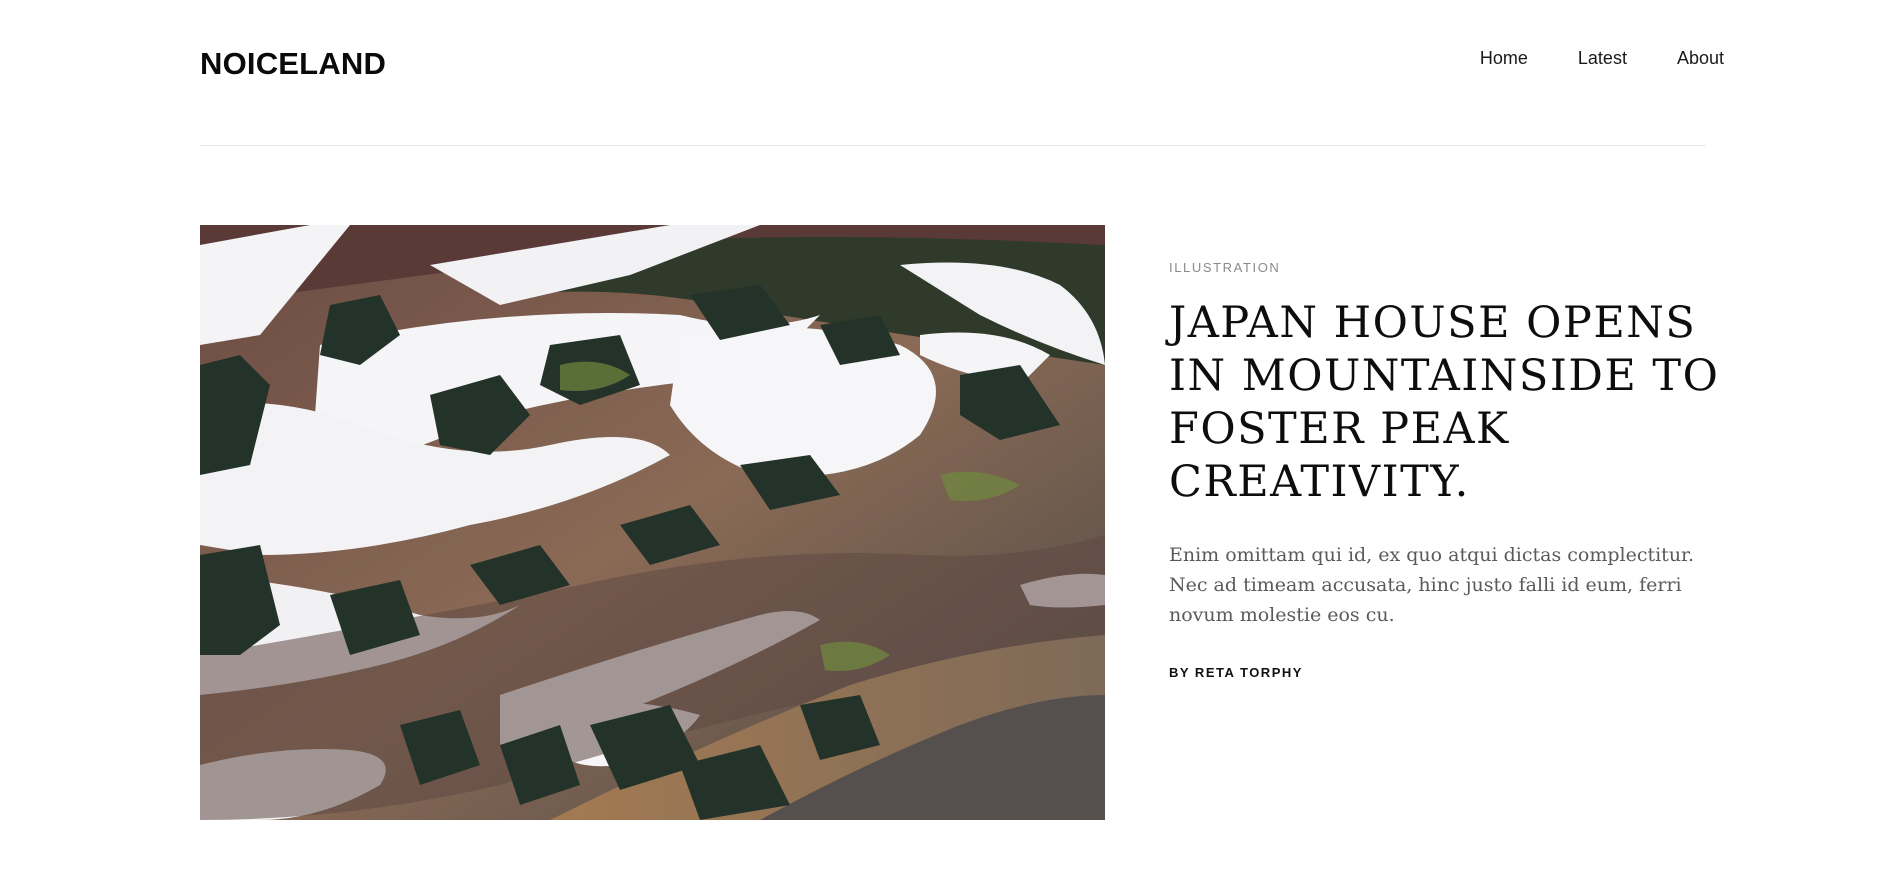 This screenshot has width=1898, height=884. Describe the element at coordinates (1504, 58) in the screenshot. I see `nav-home: Home` at that location.